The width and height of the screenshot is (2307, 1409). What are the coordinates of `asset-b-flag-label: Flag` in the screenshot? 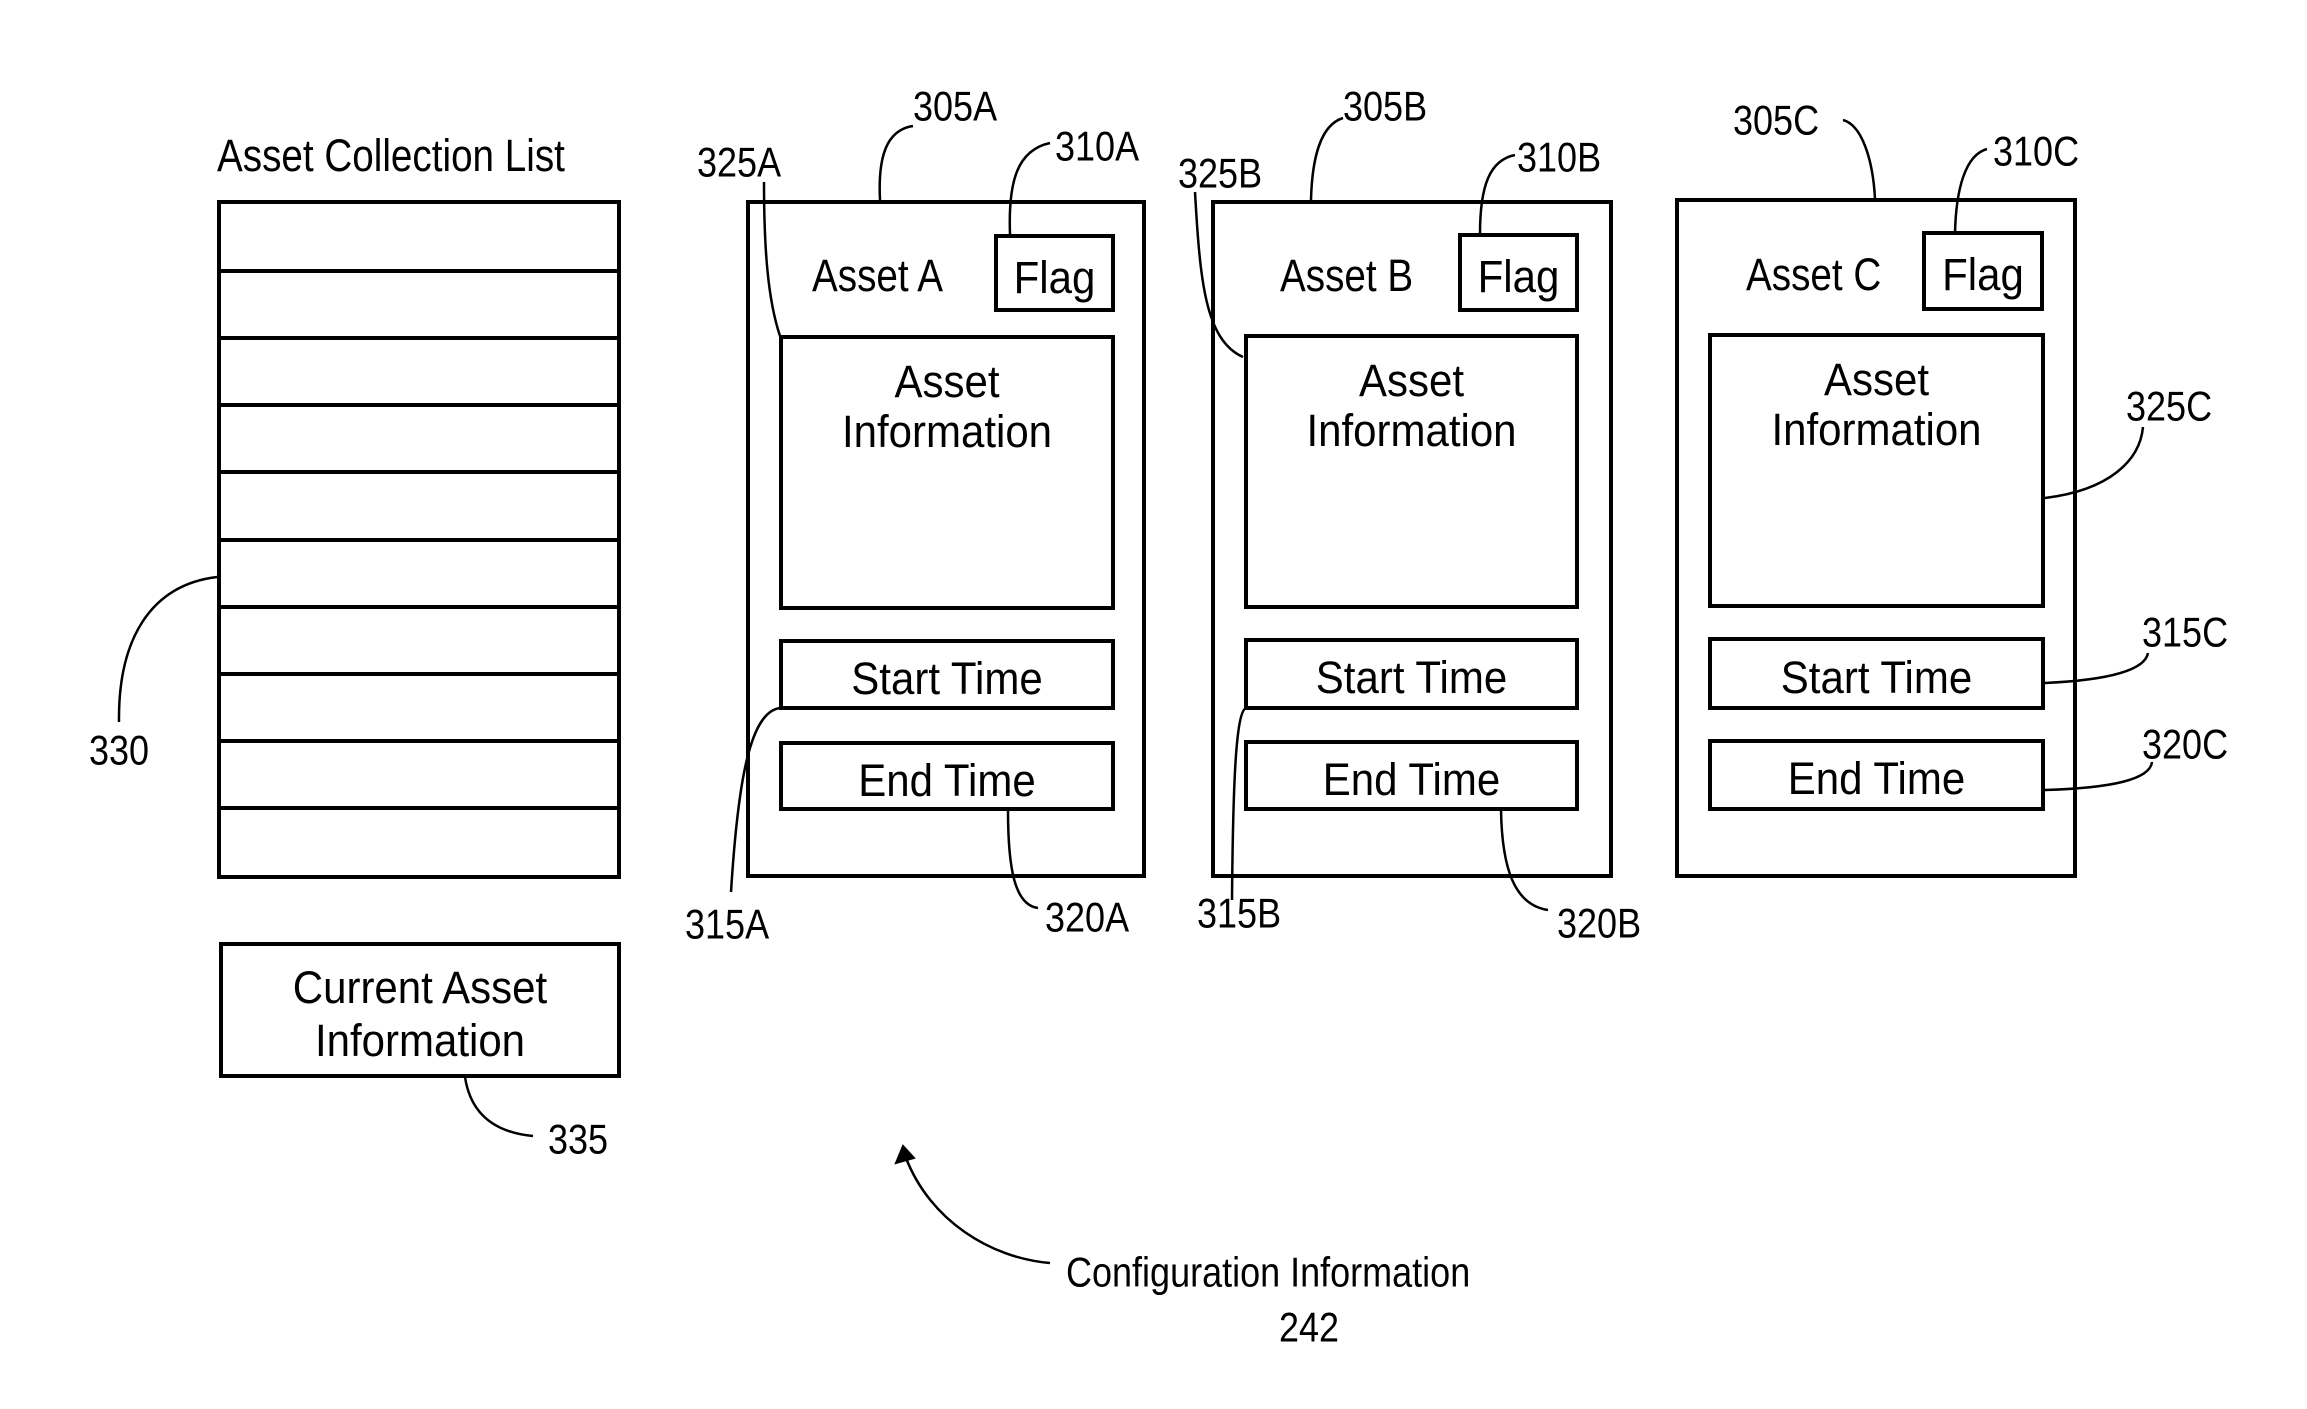 It's located at (1518, 276).